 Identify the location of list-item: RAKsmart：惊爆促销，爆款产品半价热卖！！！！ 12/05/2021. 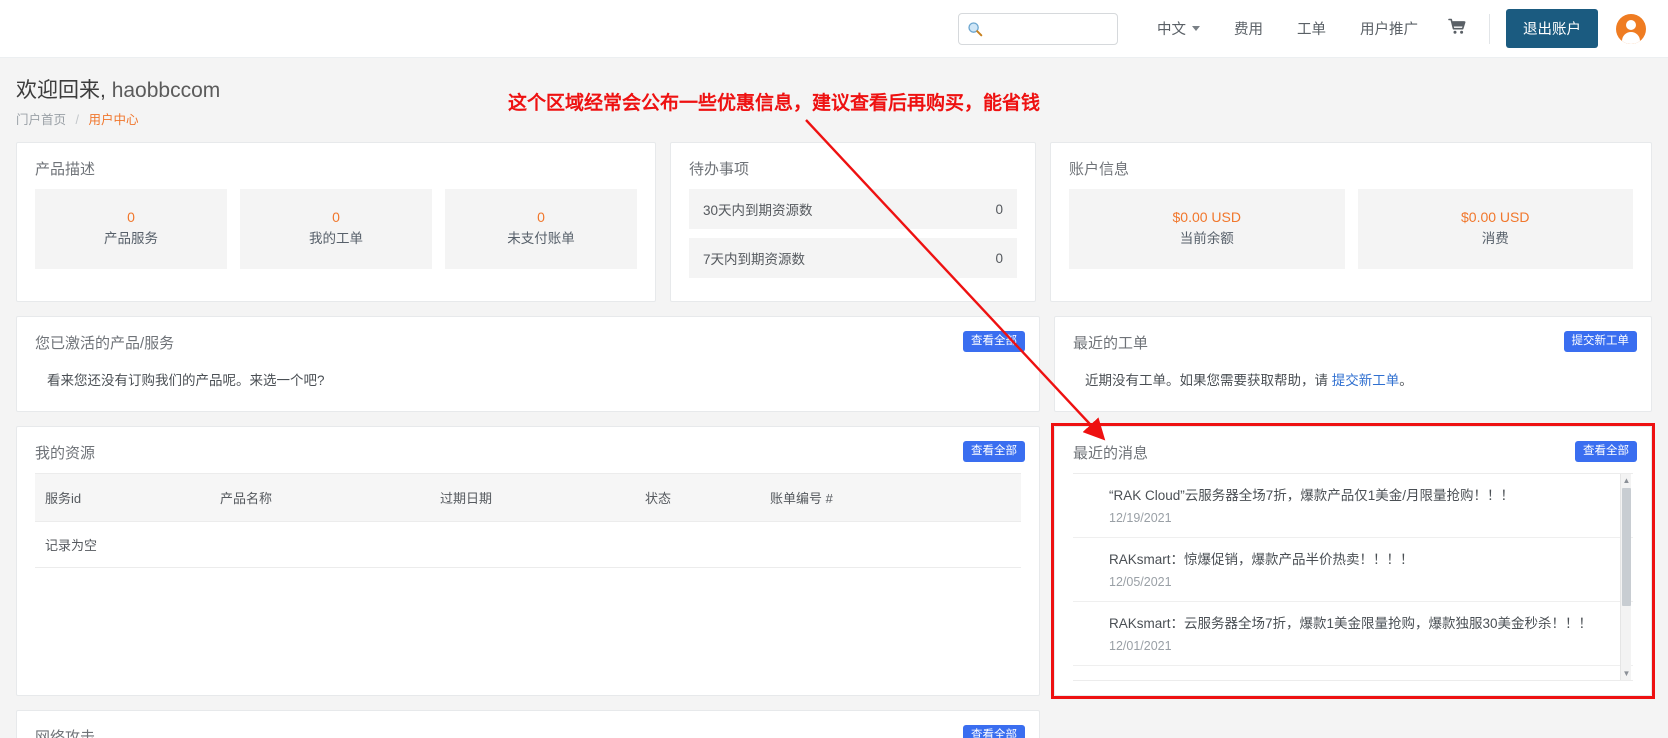
(1353, 570).